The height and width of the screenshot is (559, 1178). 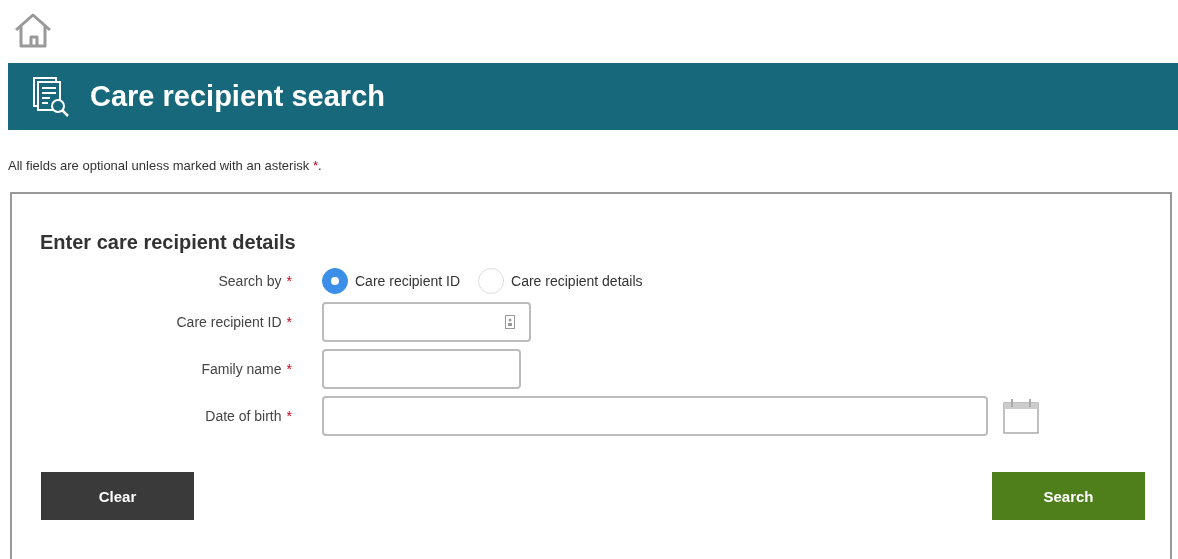 I want to click on id-card-icon, so click(x=510, y=322).